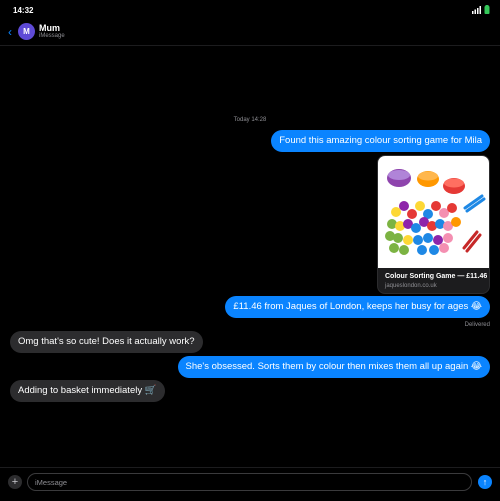 This screenshot has height=501, width=500. What do you see at coordinates (15, 482) in the screenshot?
I see `plus-icon: +` at bounding box center [15, 482].